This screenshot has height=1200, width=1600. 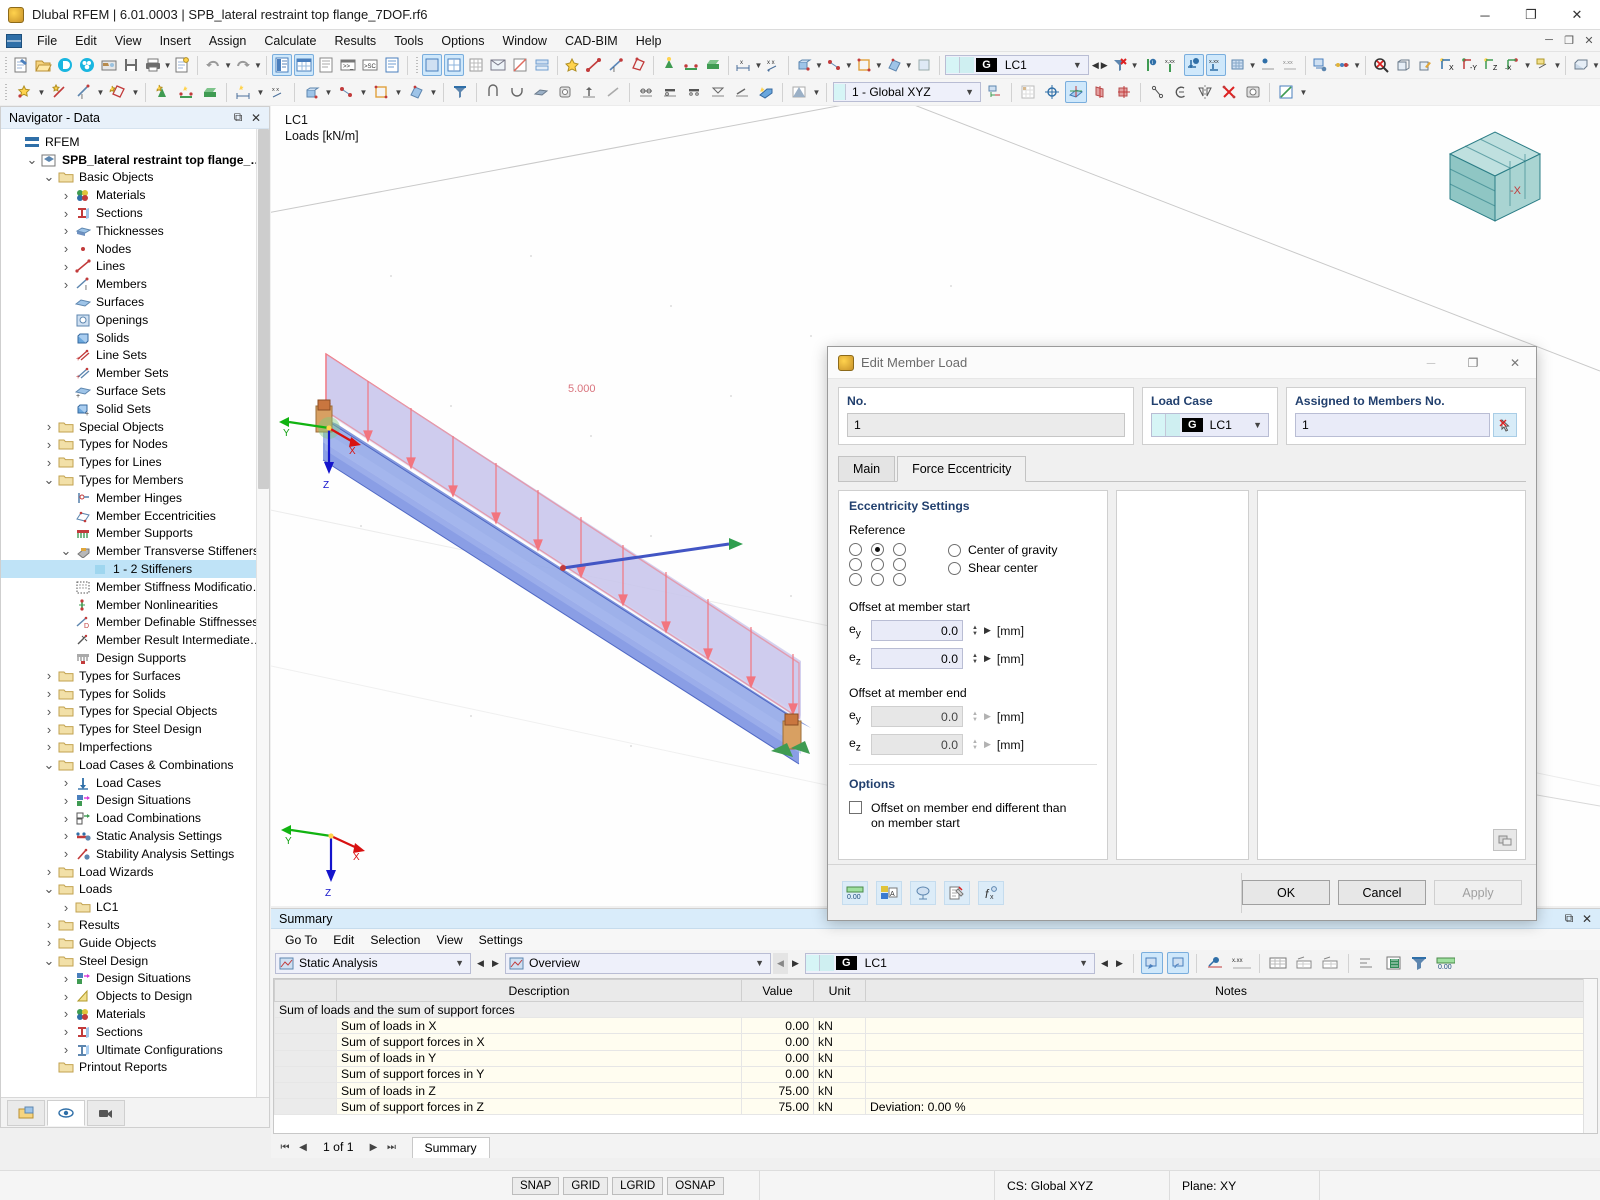 I want to click on load-table-icon: x.xx, so click(x=1290, y=65).